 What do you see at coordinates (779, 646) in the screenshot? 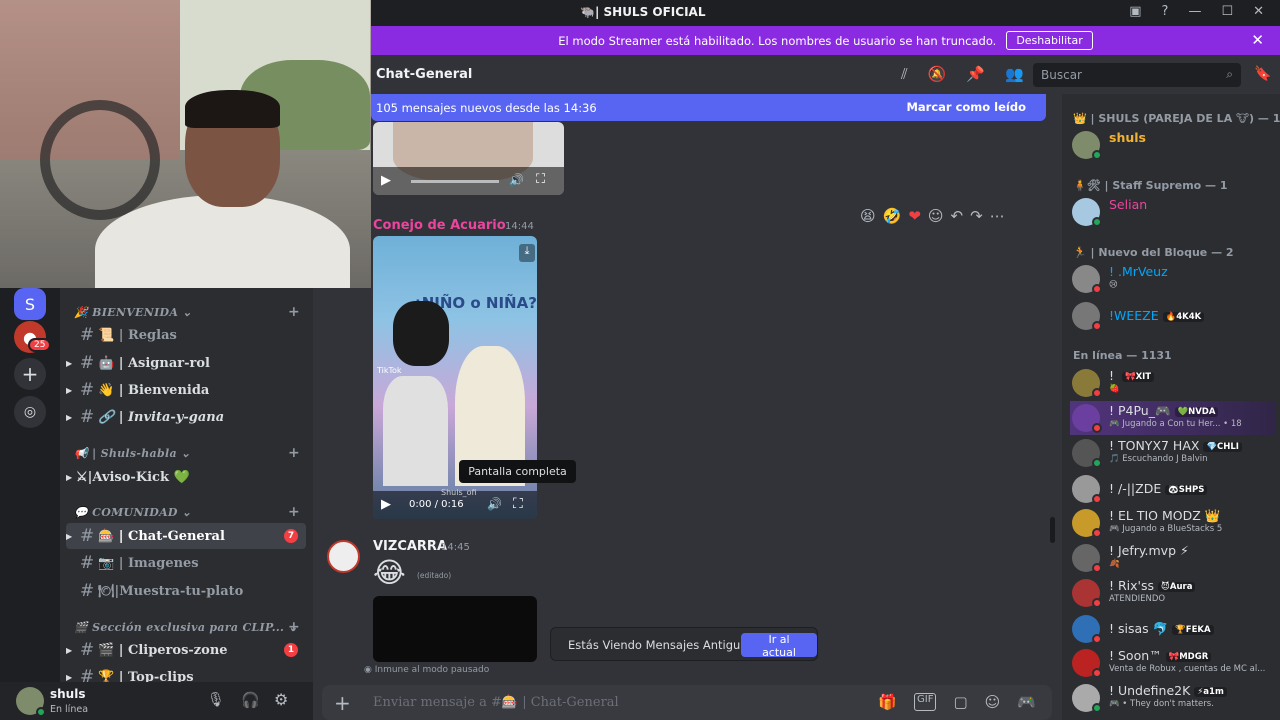
I see `jump-to-present-button: Ir al actual` at bounding box center [779, 646].